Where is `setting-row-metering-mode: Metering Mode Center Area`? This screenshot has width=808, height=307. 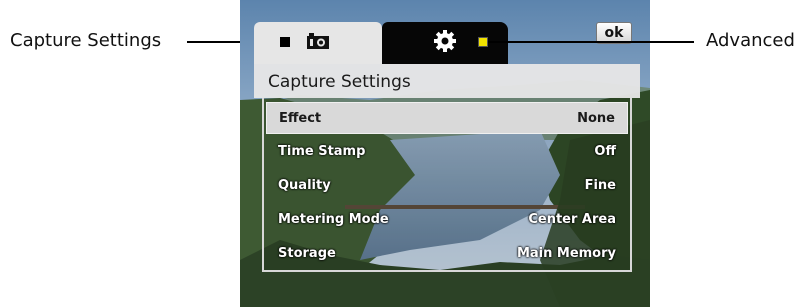 setting-row-metering-mode: Metering Mode Center Area is located at coordinates (447, 220).